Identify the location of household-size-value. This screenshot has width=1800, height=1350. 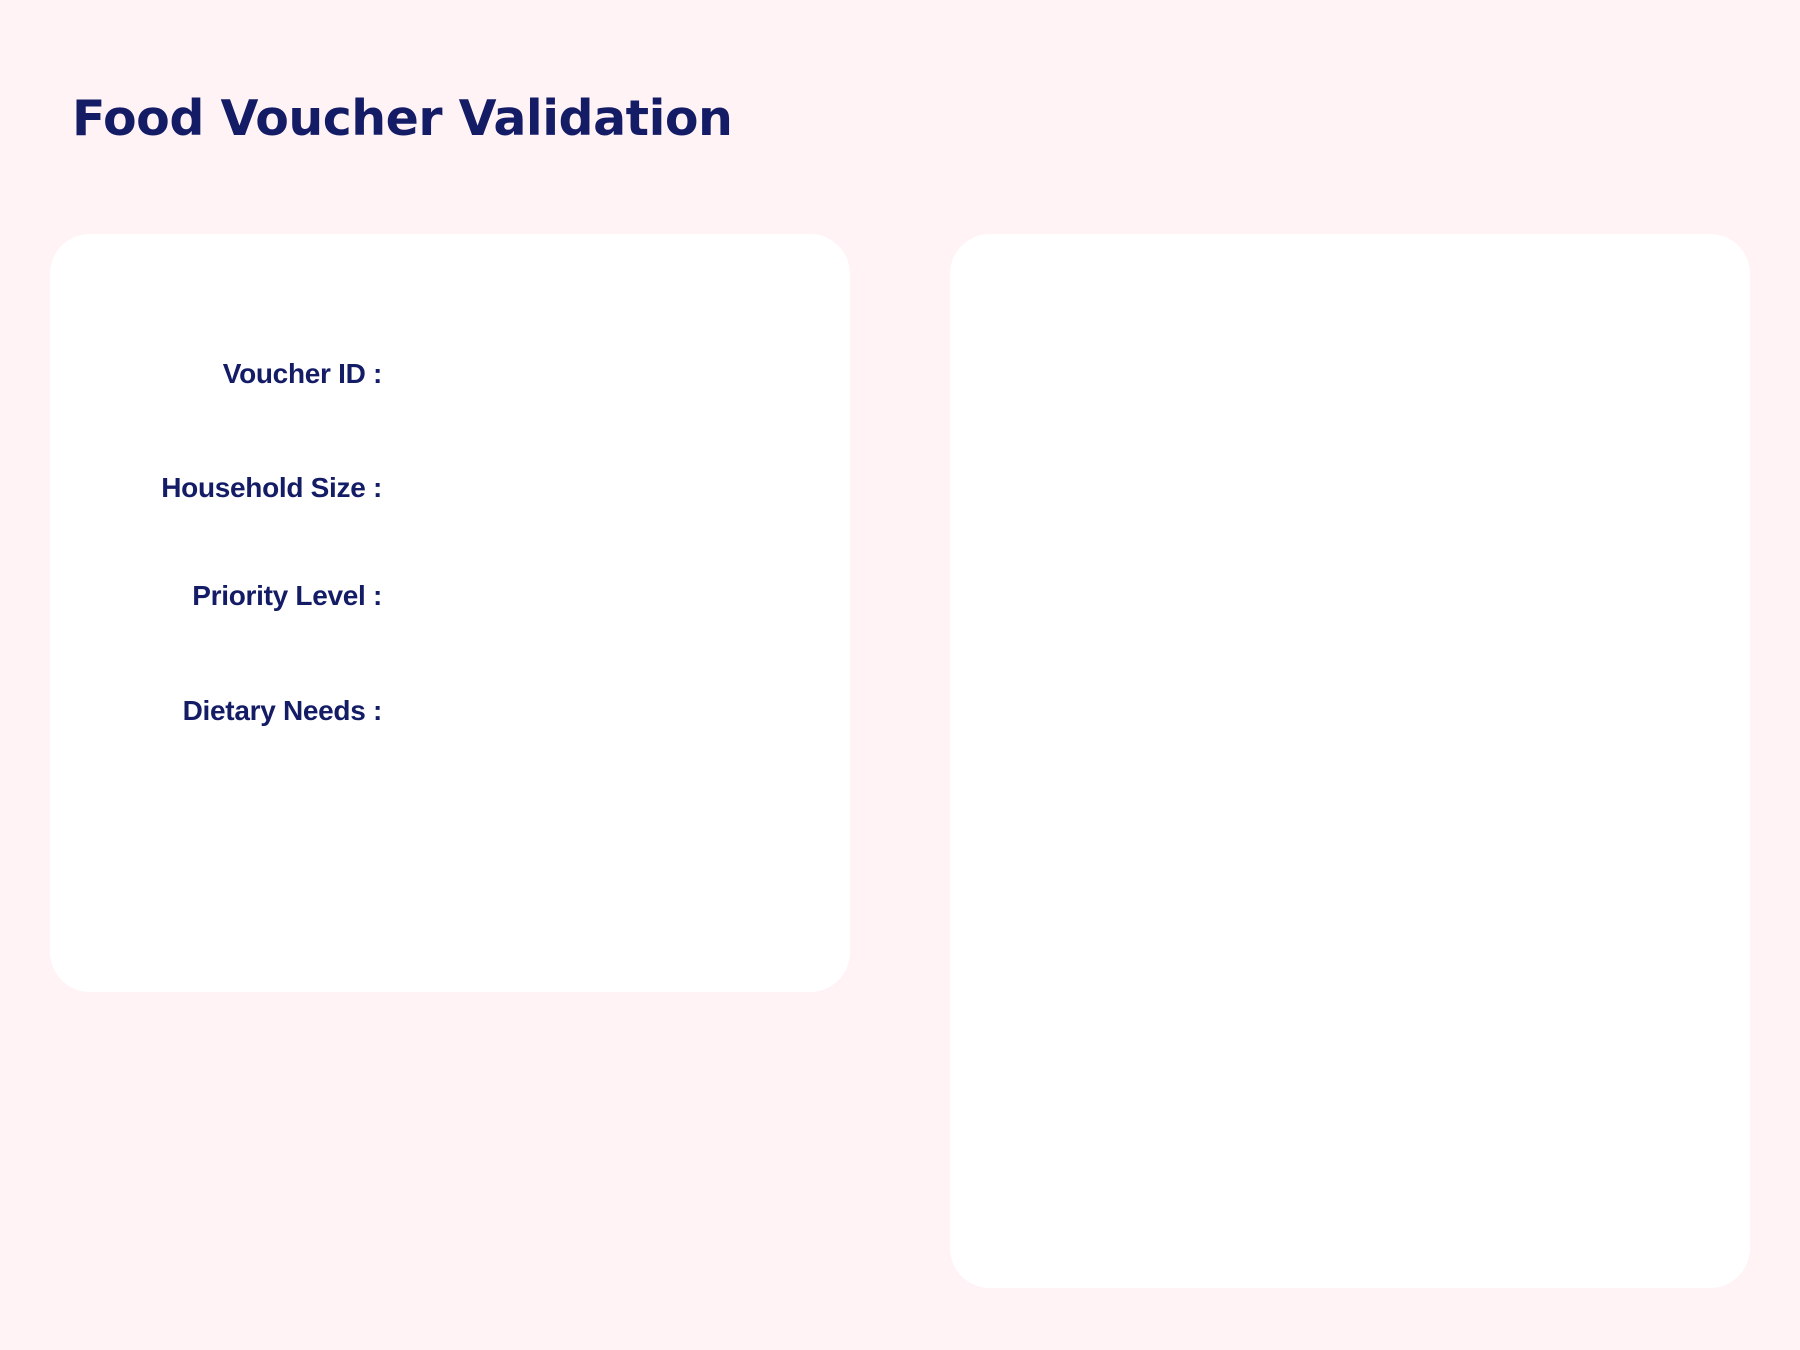
(600, 488).